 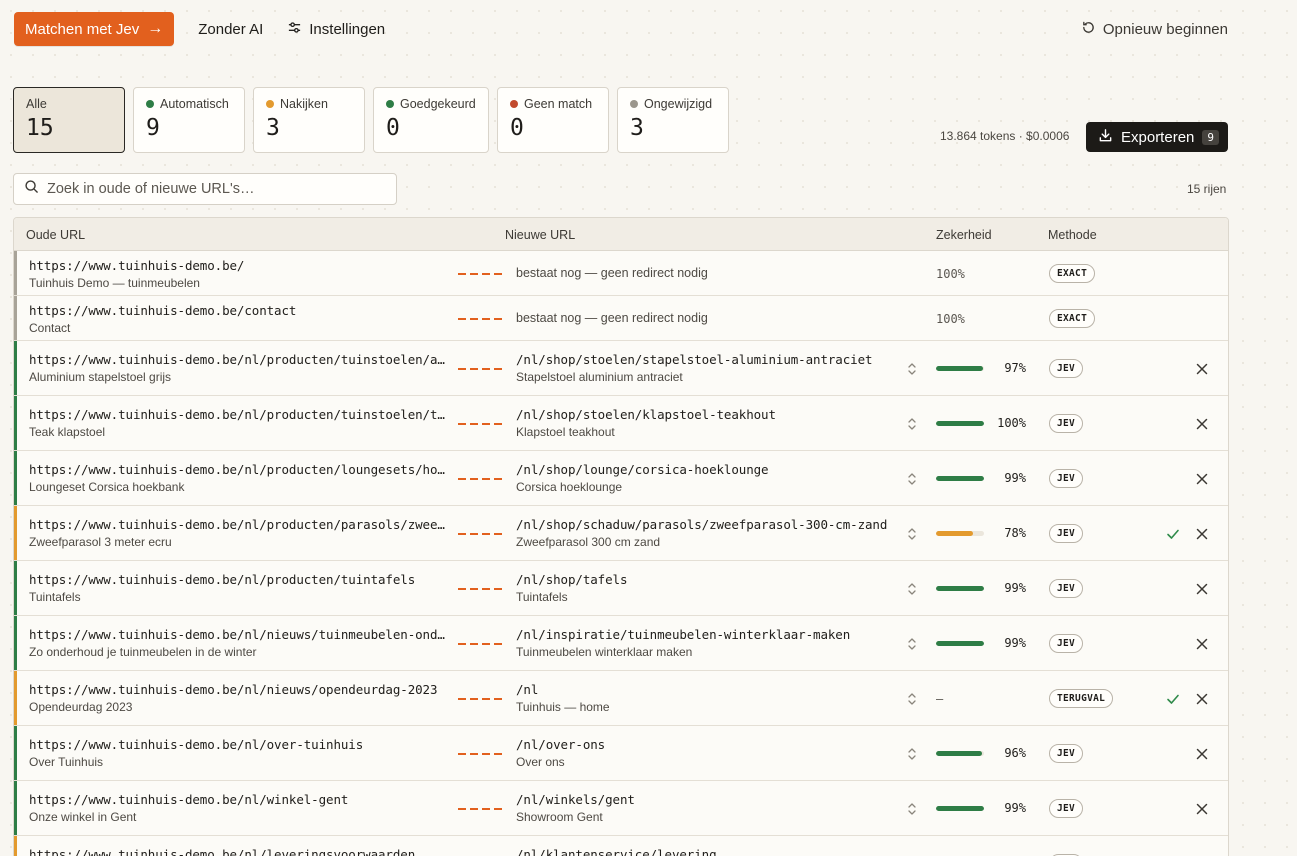 I want to click on filter-card-goedgekeurd: Goedgekeurd 0, so click(x=431, y=120).